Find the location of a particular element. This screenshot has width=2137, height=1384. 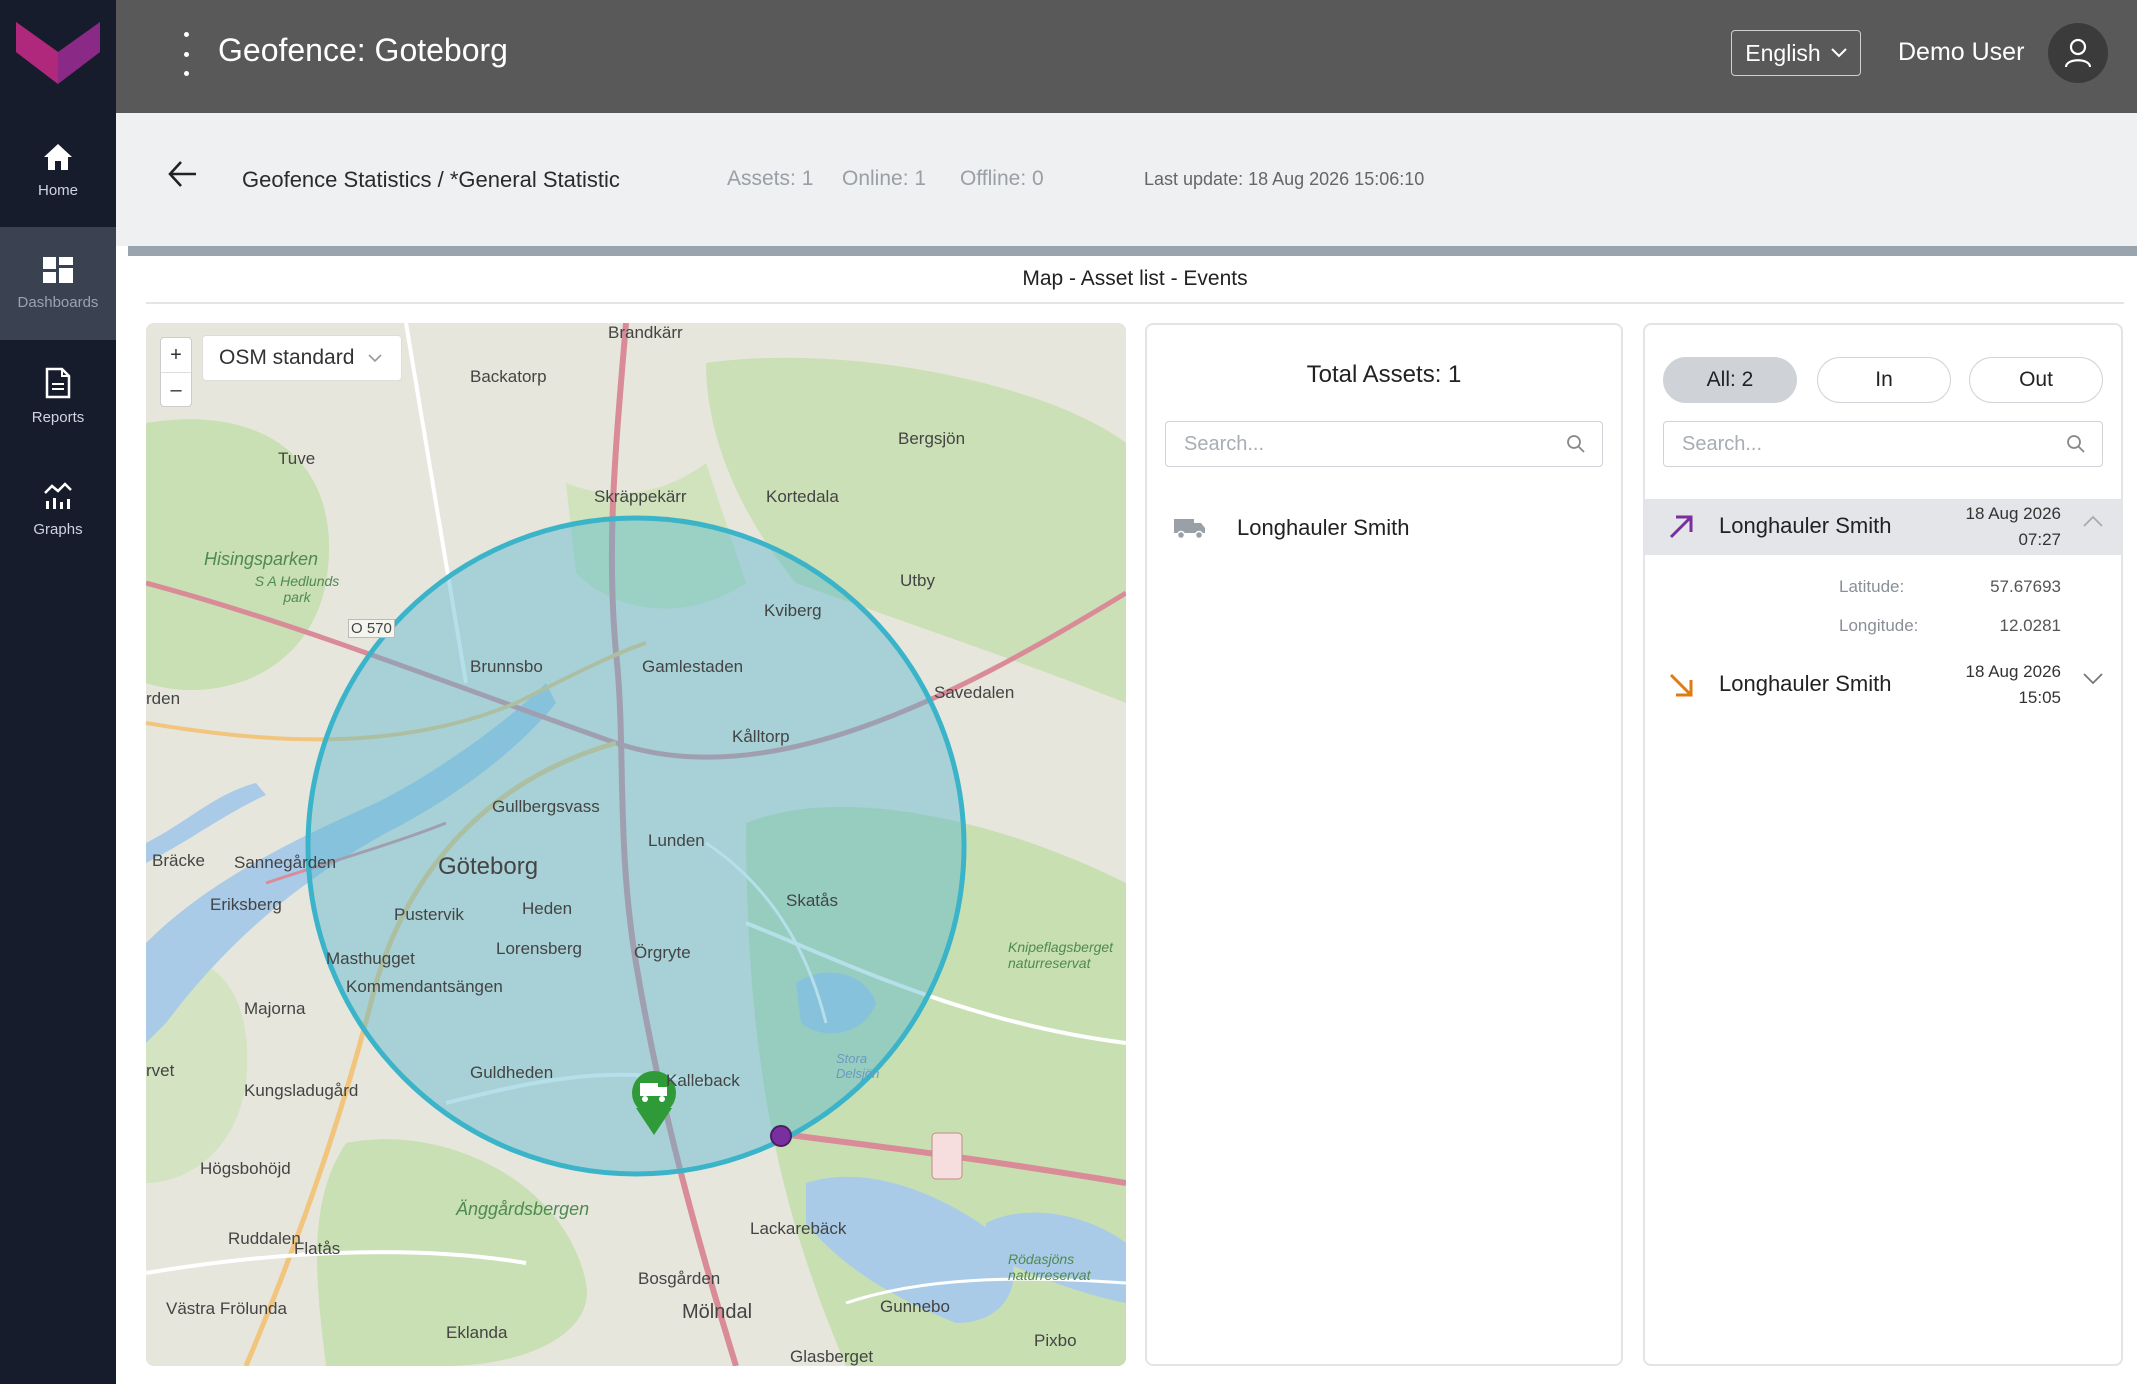

map-label: Flatås is located at coordinates (317, 1248).